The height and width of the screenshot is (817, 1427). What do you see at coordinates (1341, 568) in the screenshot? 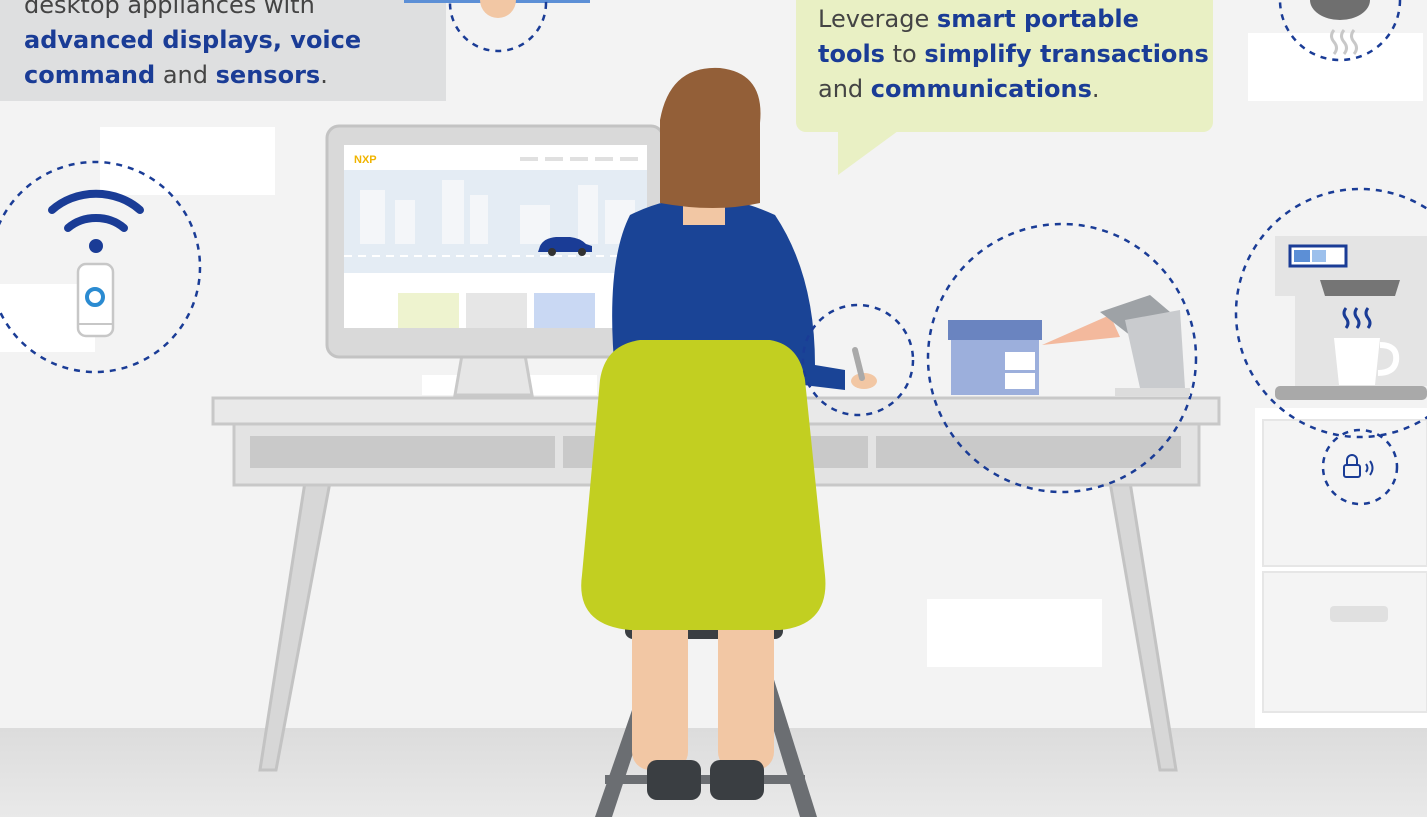
I see `cabinet` at bounding box center [1341, 568].